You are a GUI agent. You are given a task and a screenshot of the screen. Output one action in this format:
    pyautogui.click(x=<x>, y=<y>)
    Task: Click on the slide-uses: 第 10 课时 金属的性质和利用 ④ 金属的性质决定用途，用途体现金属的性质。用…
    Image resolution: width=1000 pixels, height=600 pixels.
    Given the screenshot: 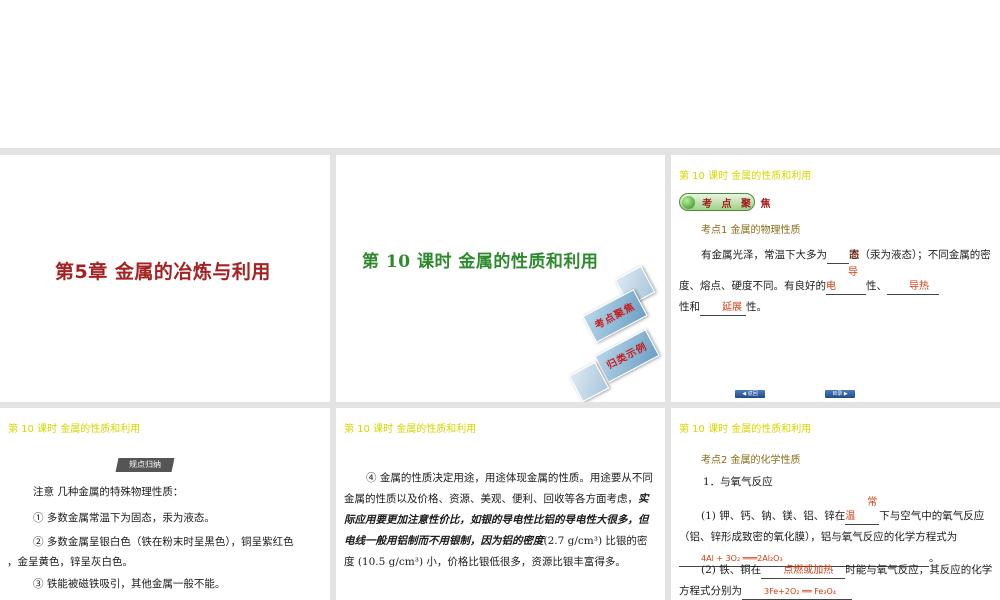 What is the action you would take?
    pyautogui.click(x=500, y=504)
    